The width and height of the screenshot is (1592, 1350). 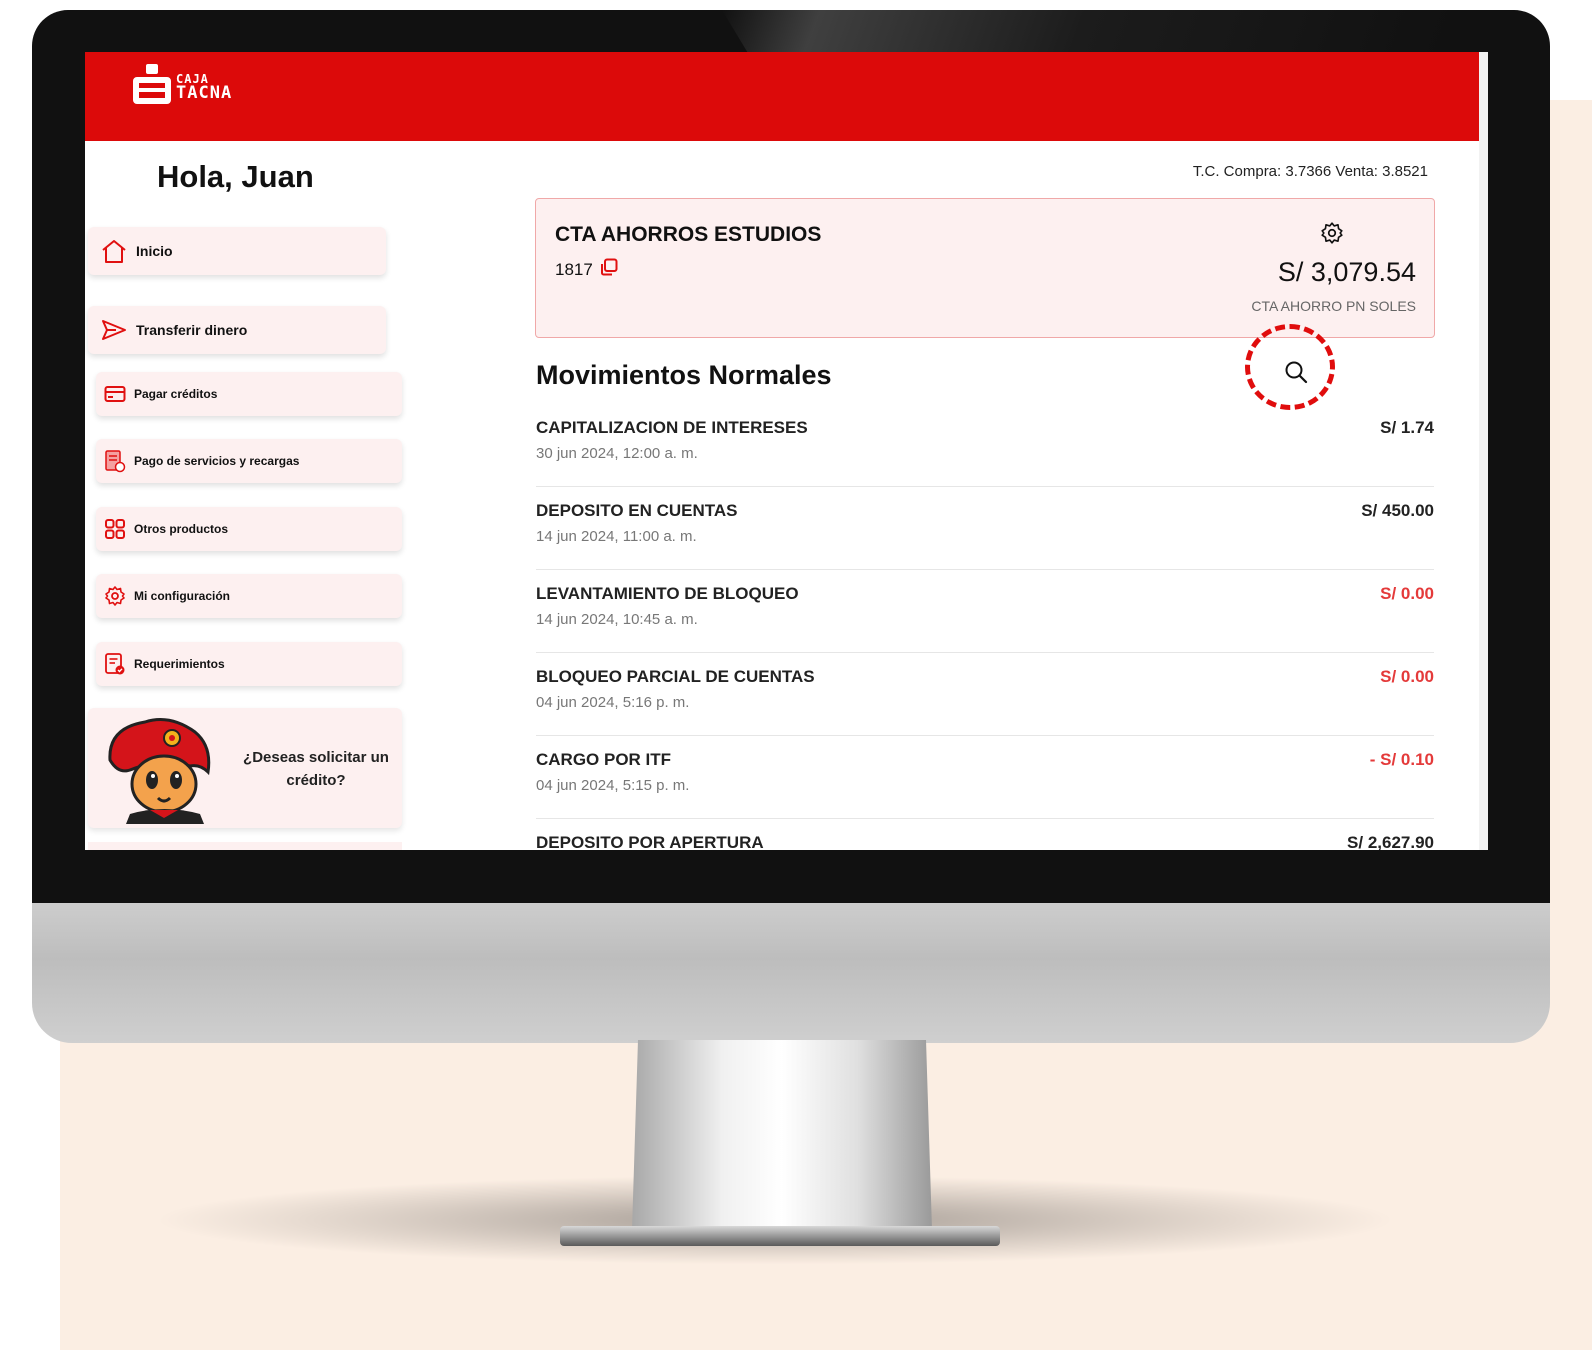 I want to click on logo-text-tacna: TACNA, so click(x=204, y=92).